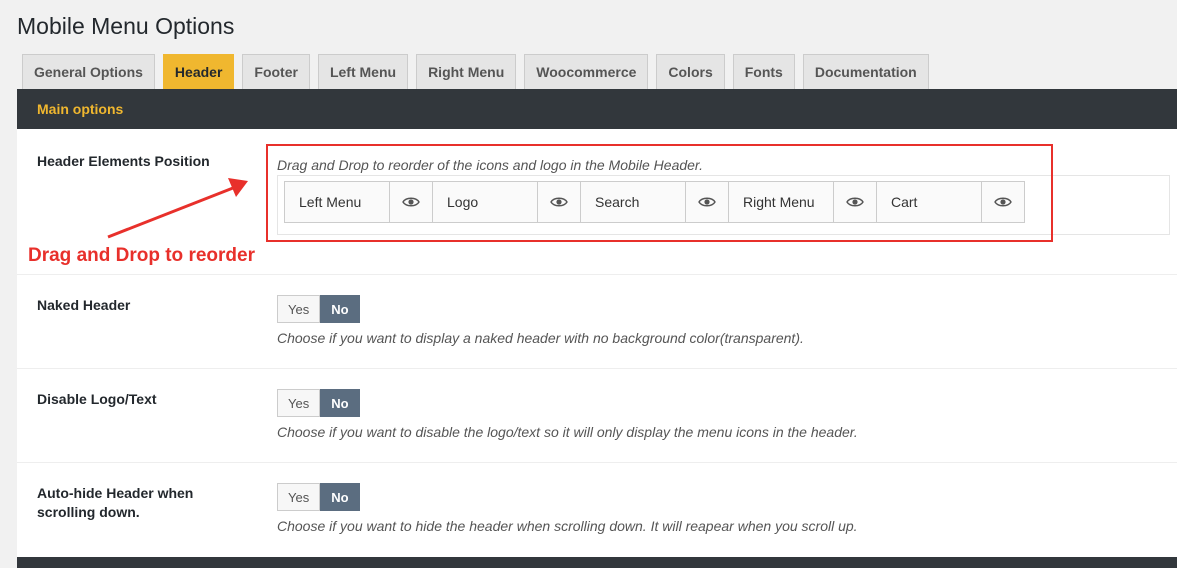 The image size is (1177, 568). Describe the element at coordinates (586, 71) in the screenshot. I see `tab-woocommerce: Woocommerce` at that location.